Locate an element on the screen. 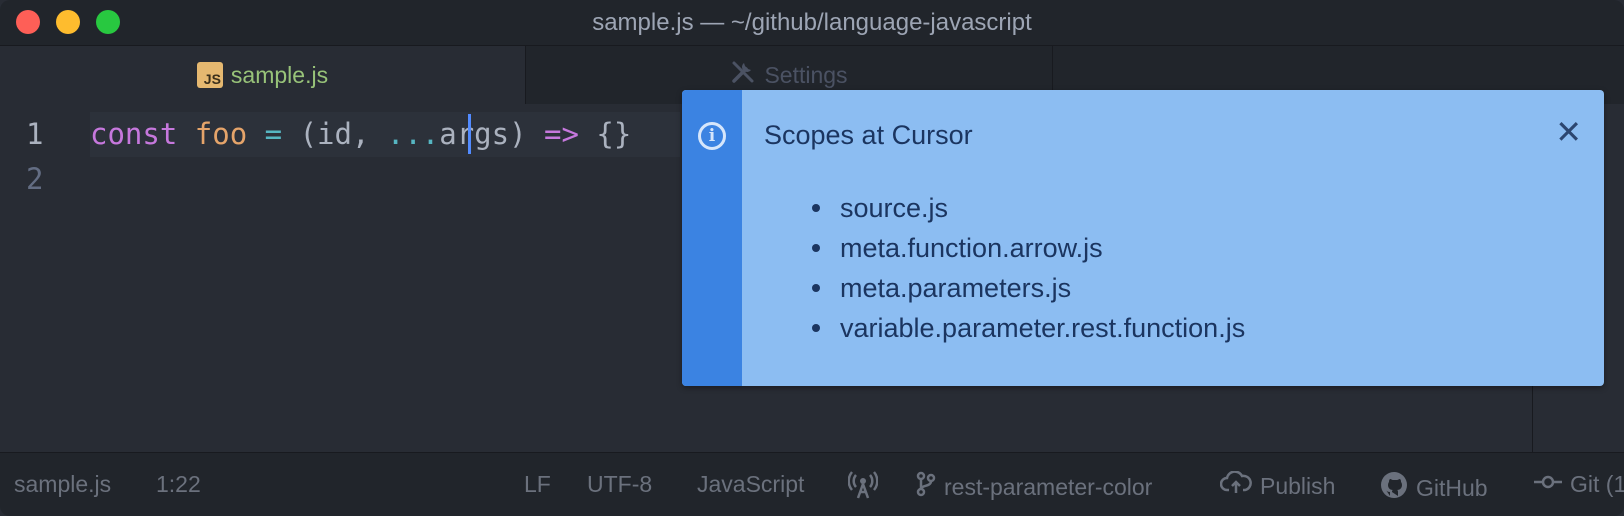 This screenshot has height=516, width=1624. git-button: Git (1 is located at coordinates (1579, 484).